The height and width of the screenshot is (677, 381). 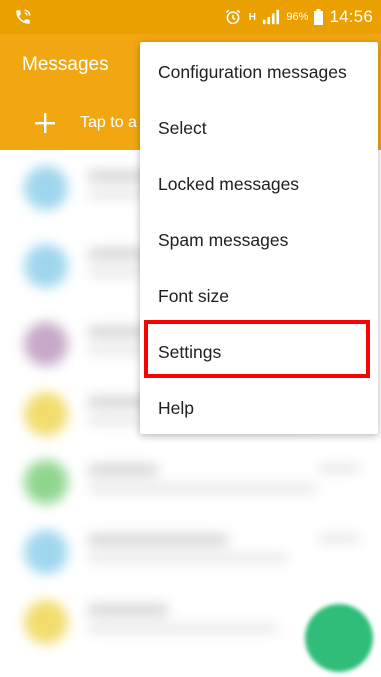 I want to click on menu-item-settings: Settings, so click(x=259, y=352).